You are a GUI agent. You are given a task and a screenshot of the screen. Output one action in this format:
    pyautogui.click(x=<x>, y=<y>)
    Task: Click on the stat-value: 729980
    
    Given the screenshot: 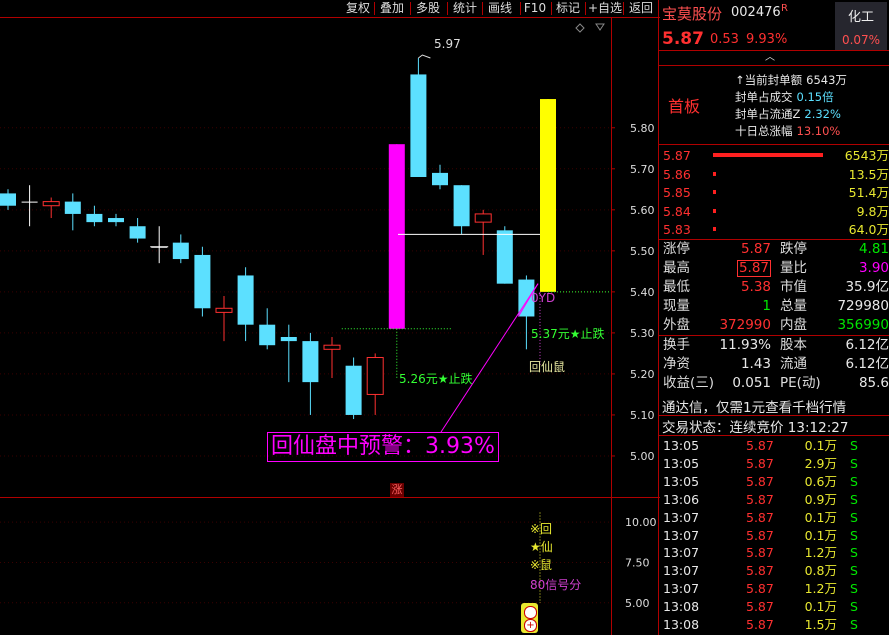 What is the action you would take?
    pyautogui.click(x=863, y=306)
    